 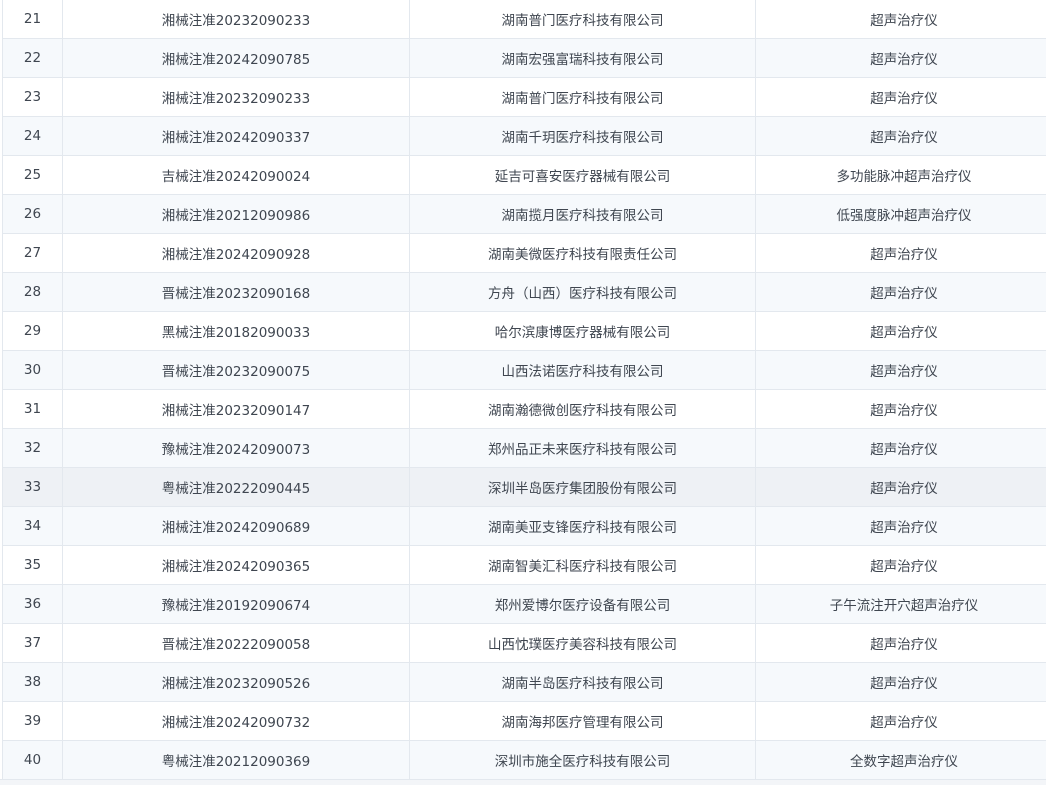 What do you see at coordinates (582, 409) in the screenshot?
I see `company-name-cell: 湖南瀚德微创医疗科技有限公司` at bounding box center [582, 409].